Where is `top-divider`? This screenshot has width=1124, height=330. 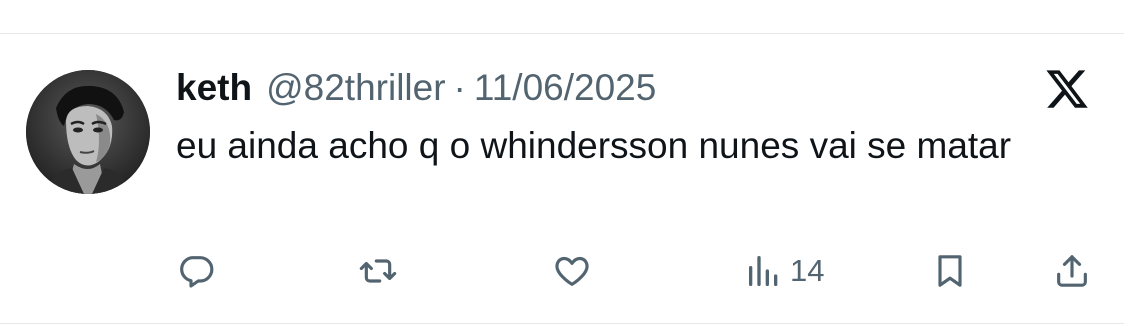
top-divider is located at coordinates (562, 33).